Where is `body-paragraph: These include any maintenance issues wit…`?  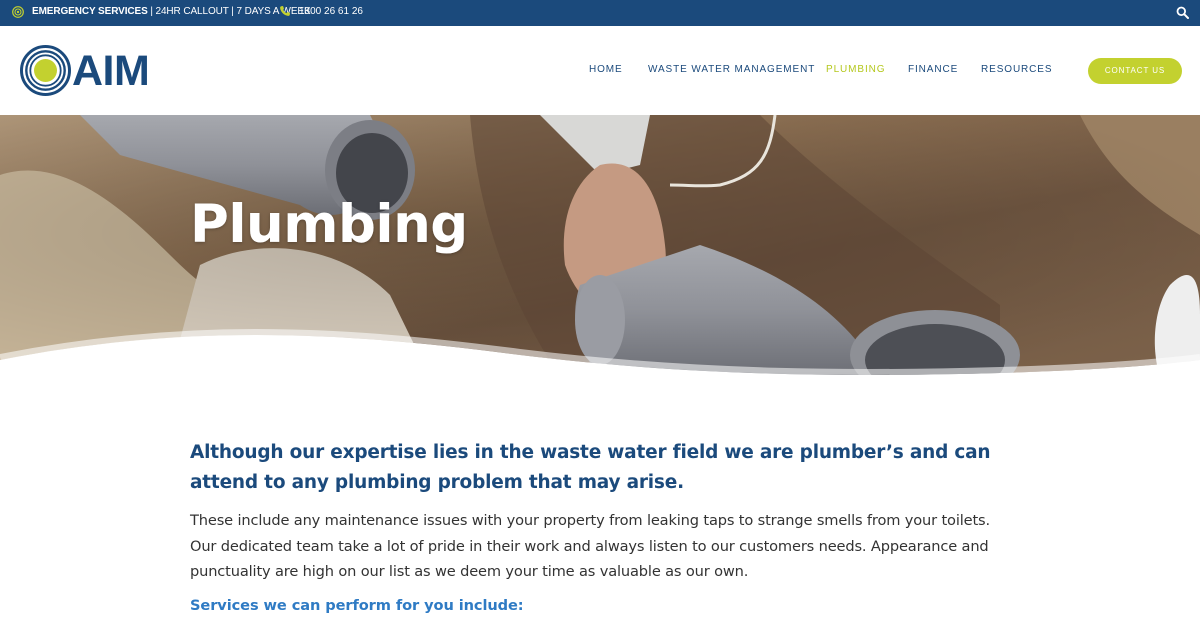
body-paragraph: These include any maintenance issues wit… is located at coordinates (590, 546).